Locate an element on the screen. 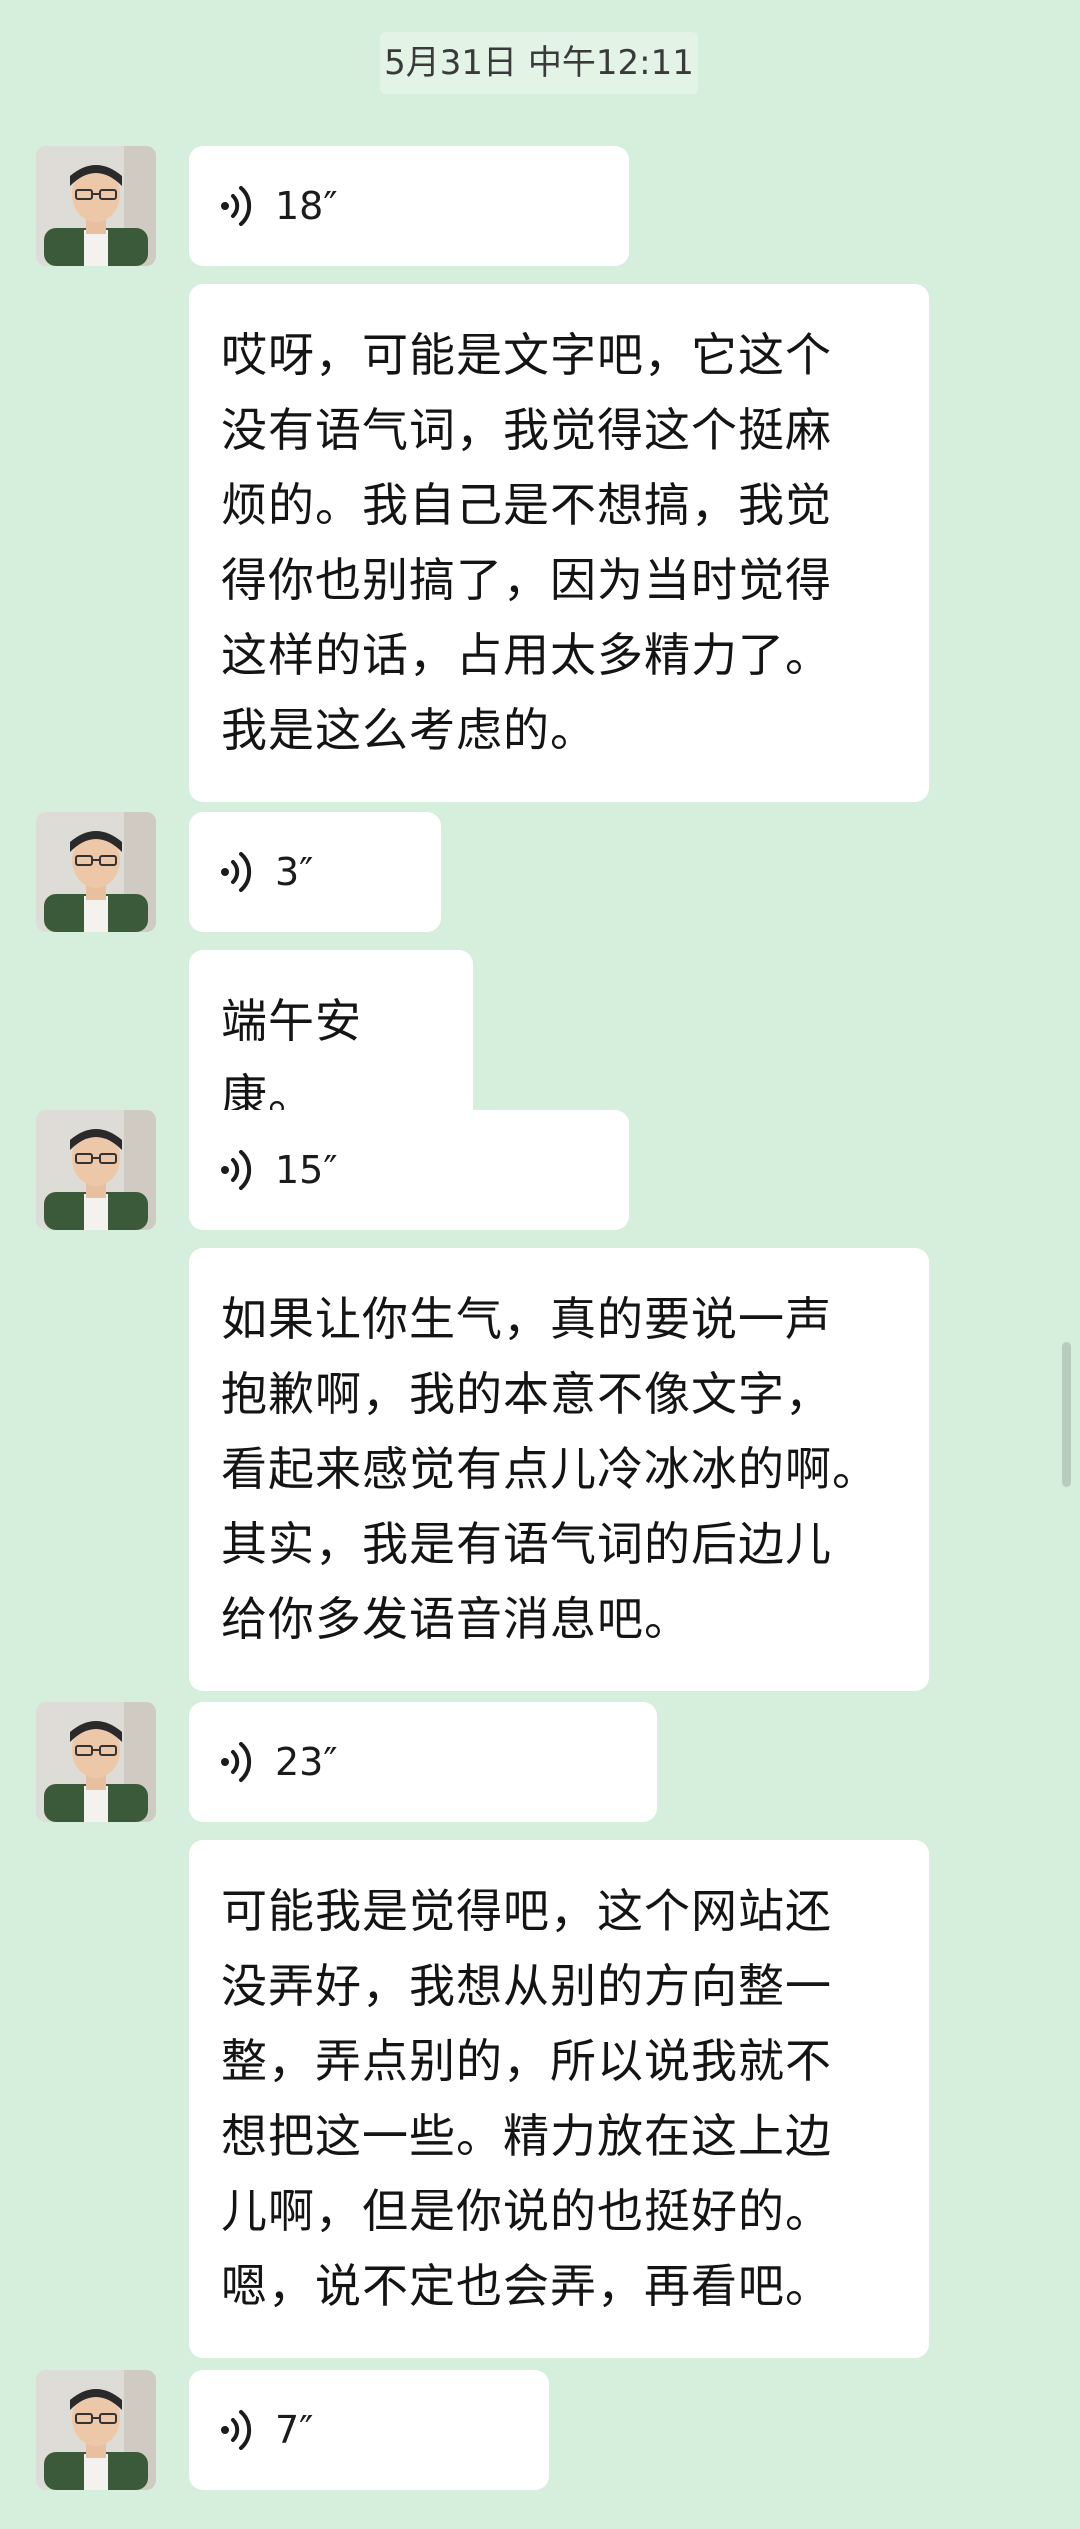 Image resolution: width=1080 pixels, height=2529 pixels. scrollbar is located at coordinates (1066, 1414).